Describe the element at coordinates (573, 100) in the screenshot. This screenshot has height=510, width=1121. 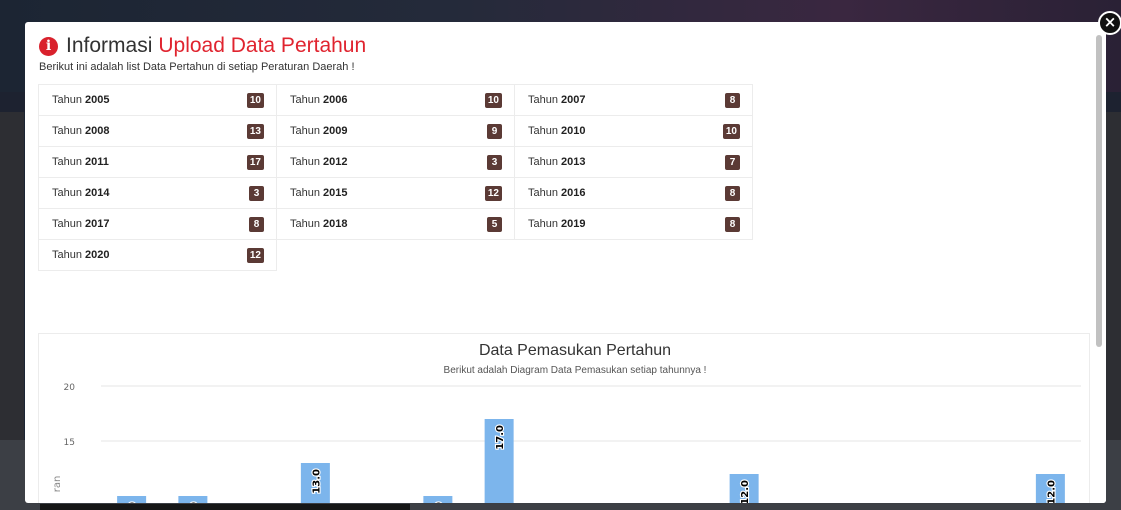
I see `year-value: 2007` at that location.